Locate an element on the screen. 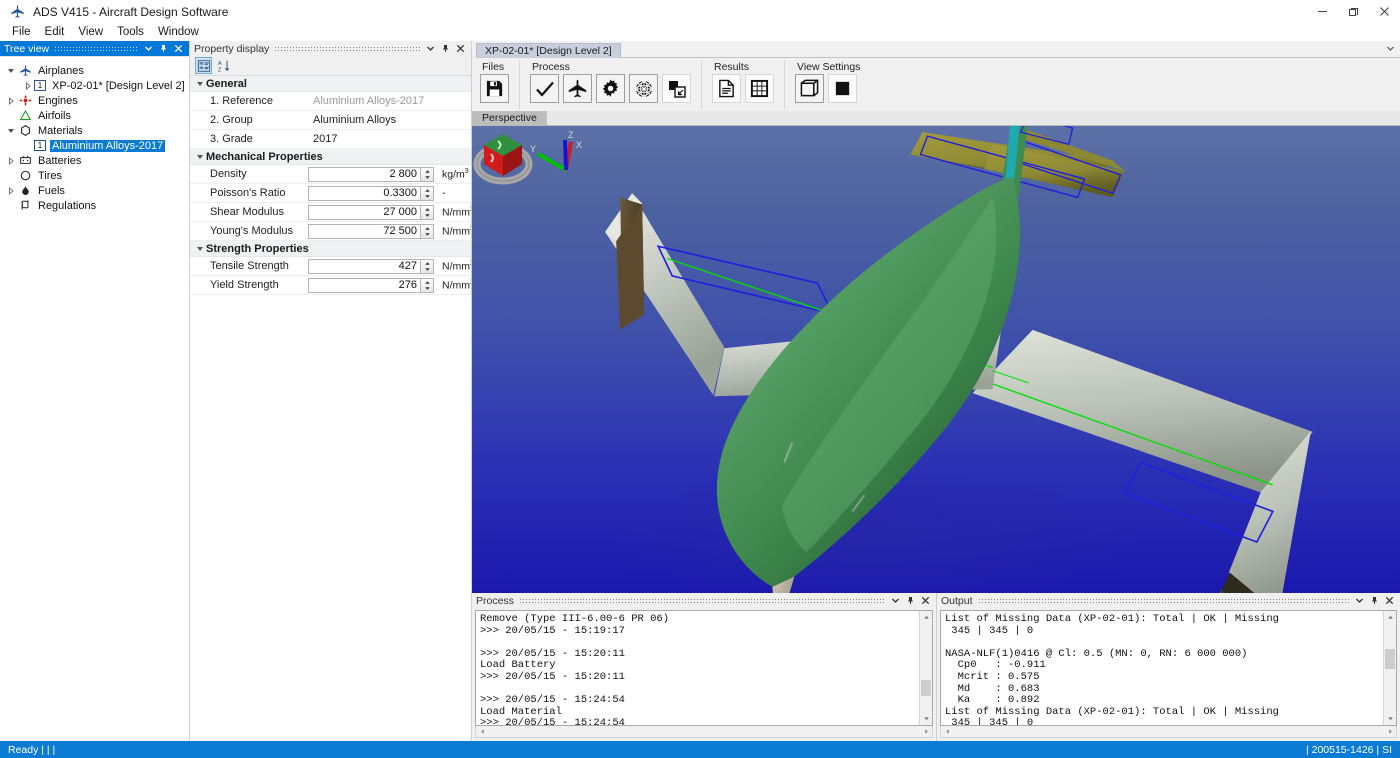 The image size is (1400, 758). categorized-view-icon is located at coordinates (203, 65).